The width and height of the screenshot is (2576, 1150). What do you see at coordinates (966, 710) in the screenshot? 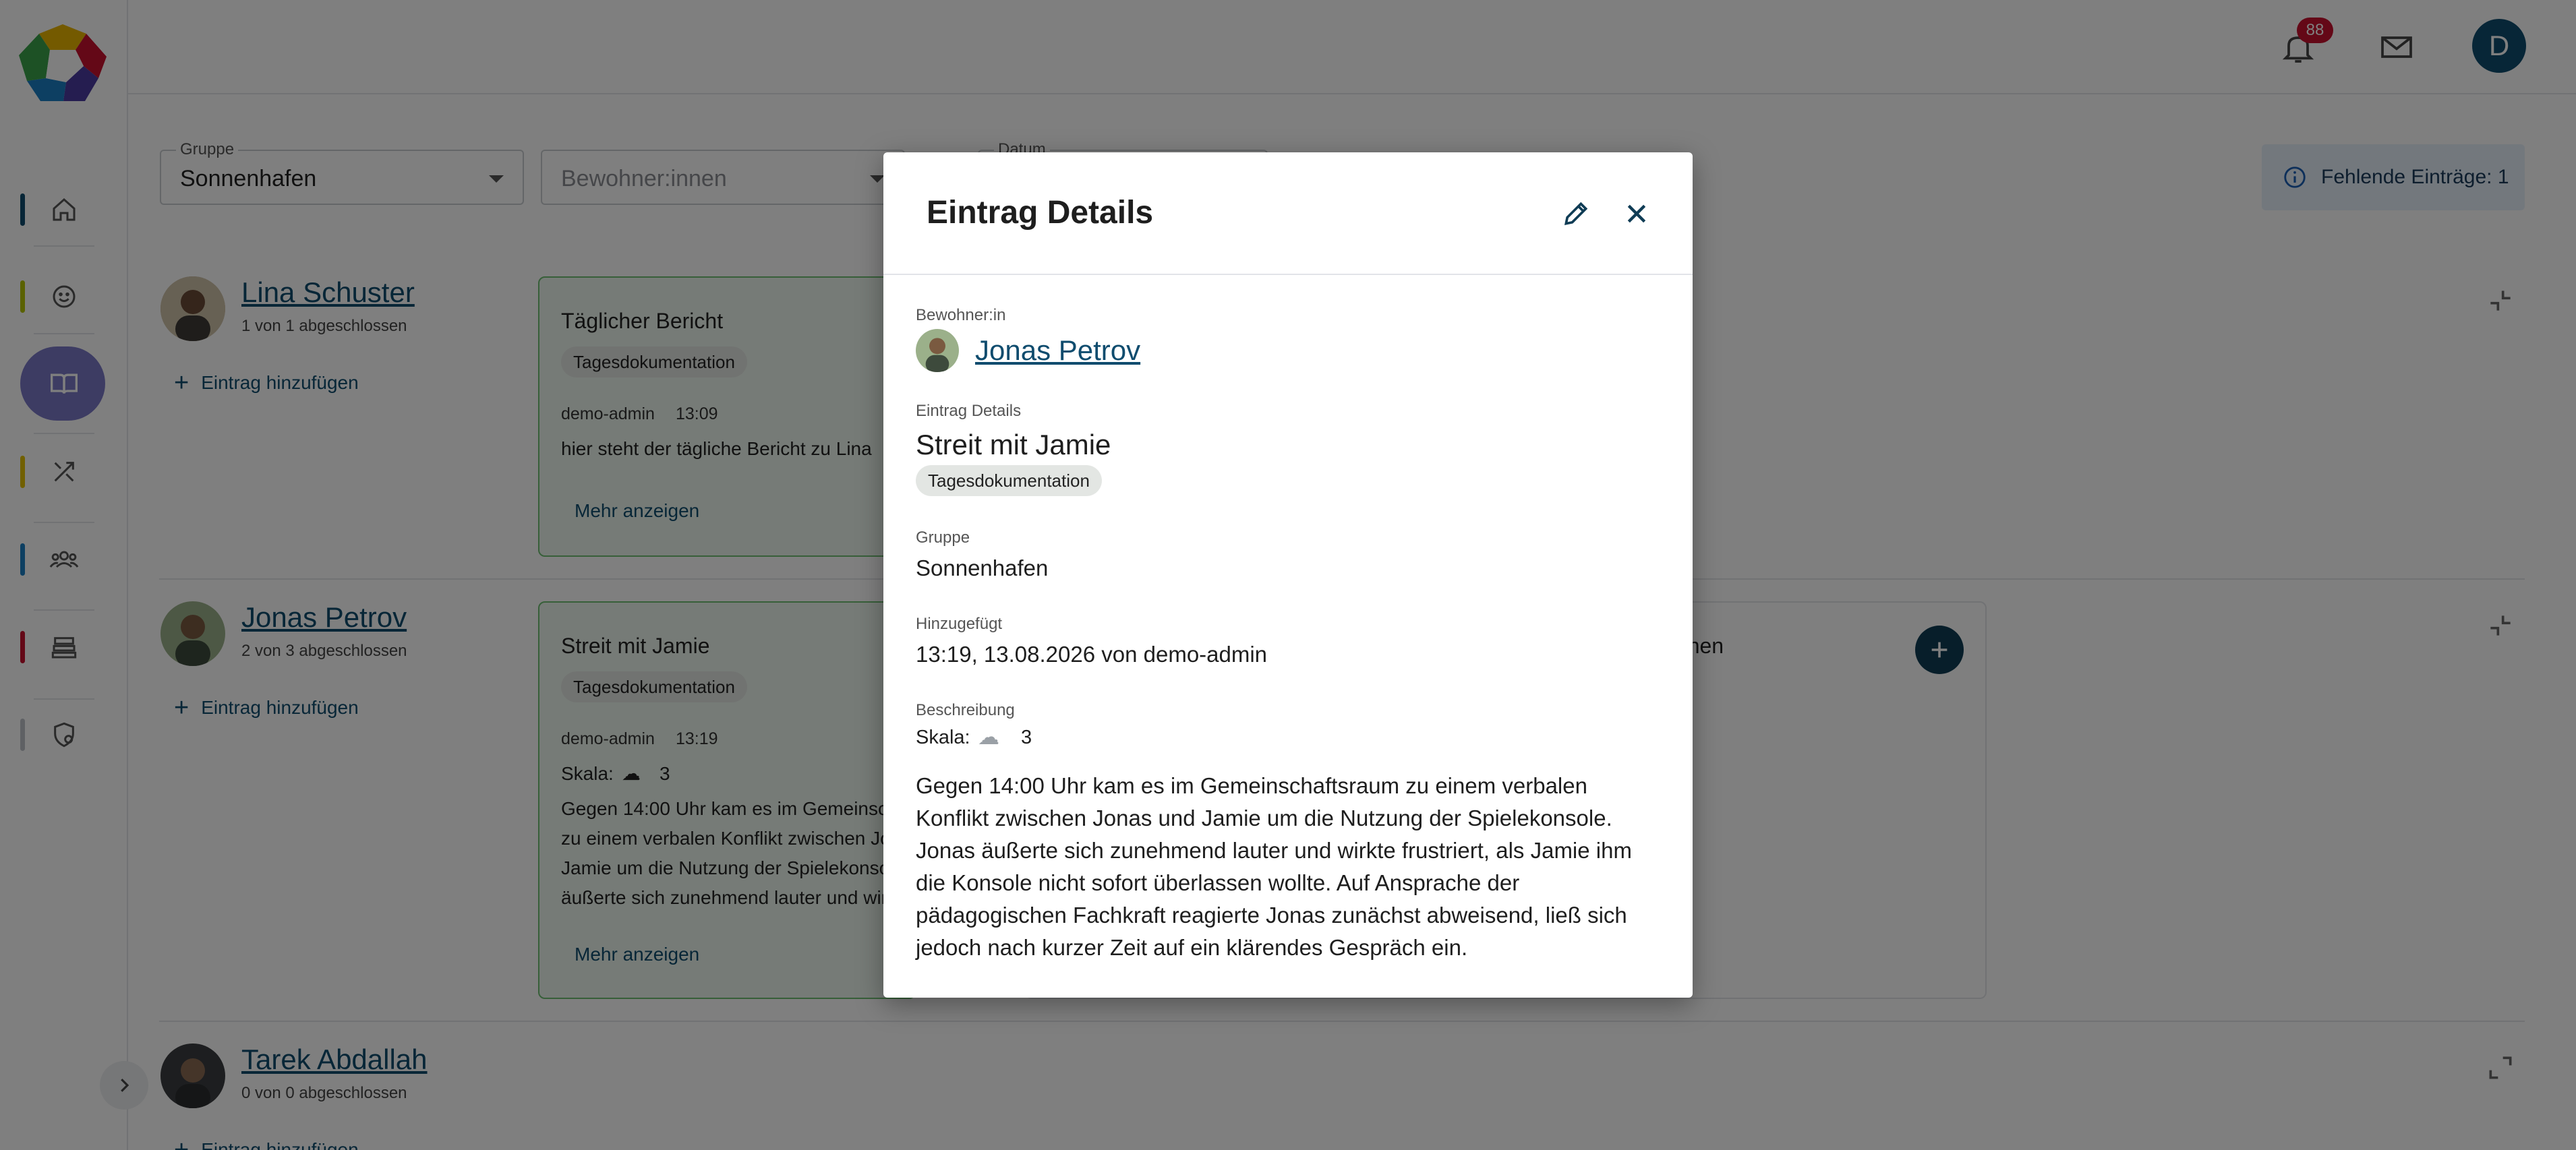
I see `description-label: Beschreibung` at bounding box center [966, 710].